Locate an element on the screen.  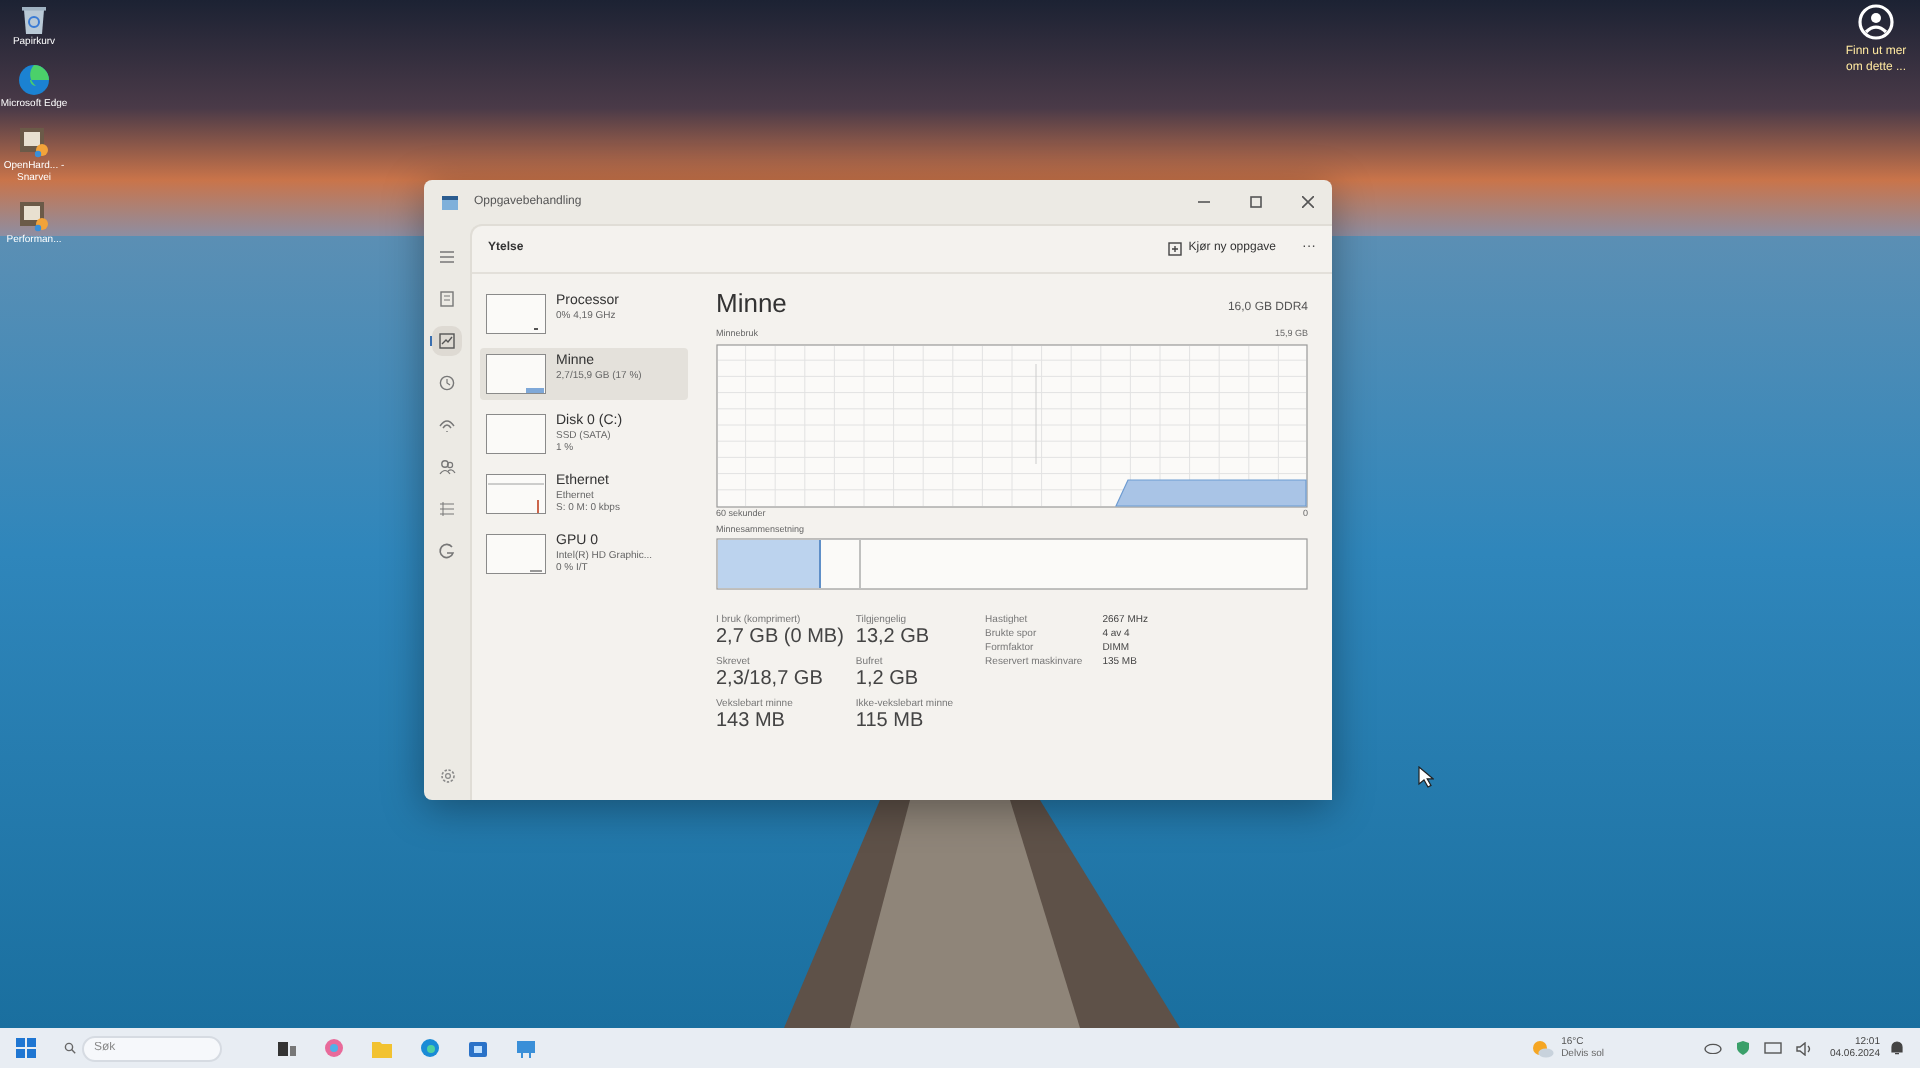
maximize-icon is located at coordinates (1256, 202).